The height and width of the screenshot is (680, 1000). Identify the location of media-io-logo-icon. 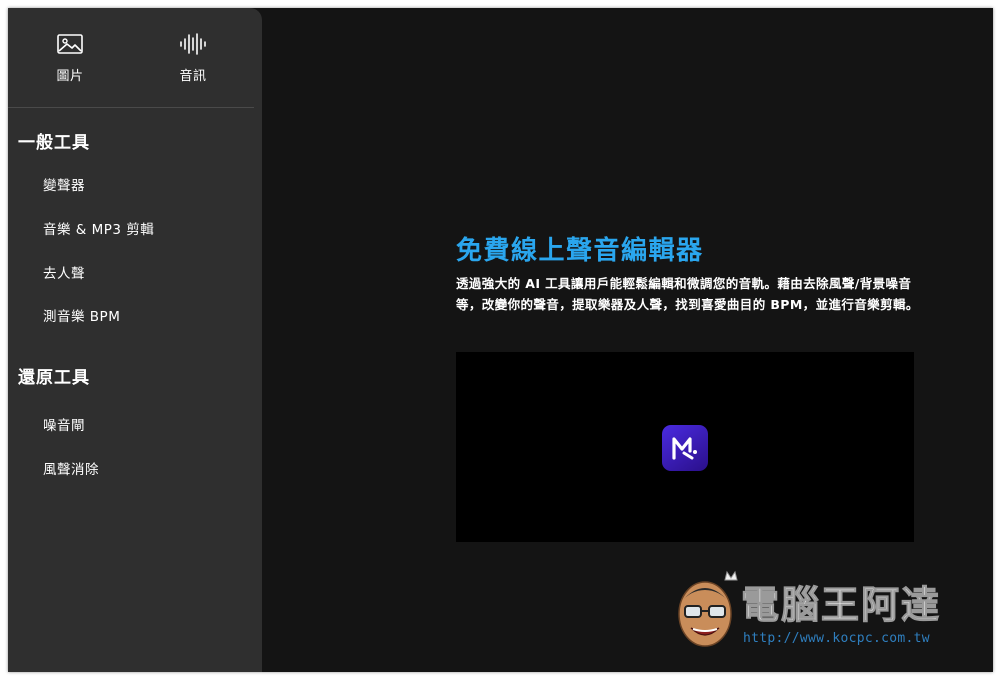
(685, 448).